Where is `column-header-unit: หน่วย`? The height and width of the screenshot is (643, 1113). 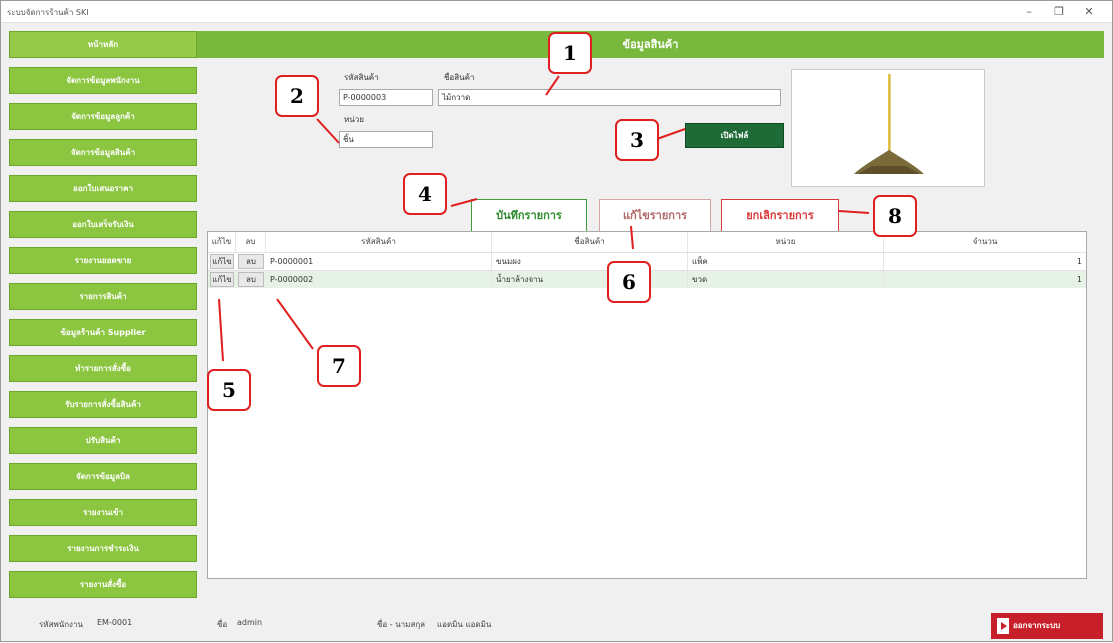 column-header-unit: หน่วย is located at coordinates (786, 242).